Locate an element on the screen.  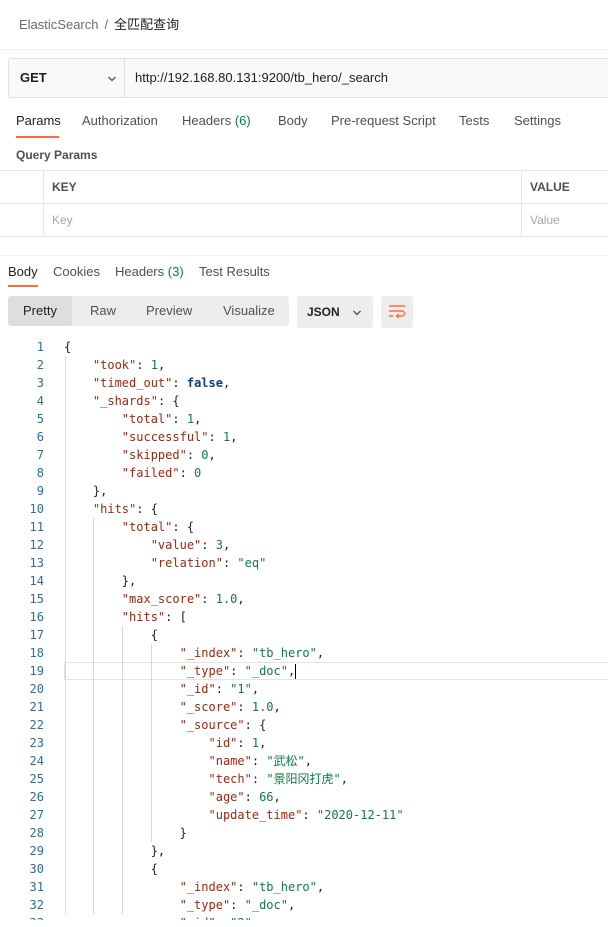
checkbox-cell is located at coordinates (22, 220).